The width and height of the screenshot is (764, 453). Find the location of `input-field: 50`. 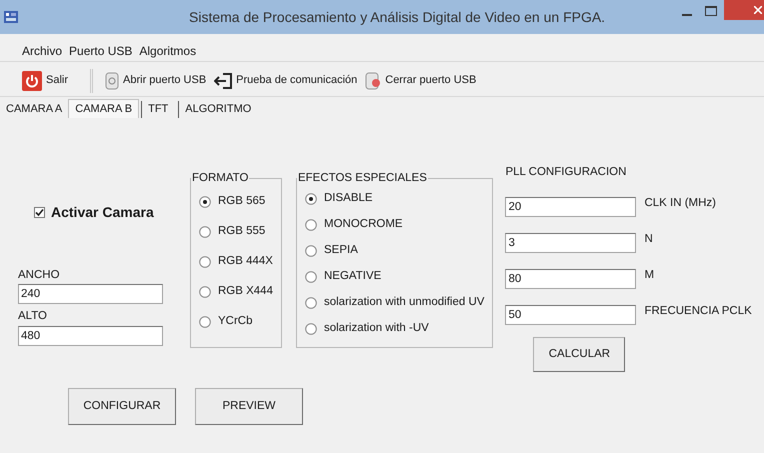

input-field: 50 is located at coordinates (570, 315).